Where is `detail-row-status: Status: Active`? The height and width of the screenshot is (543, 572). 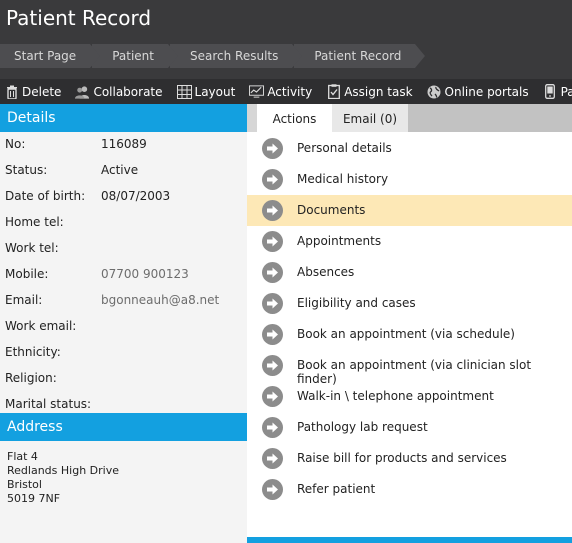 detail-row-status: Status: Active is located at coordinates (123, 171).